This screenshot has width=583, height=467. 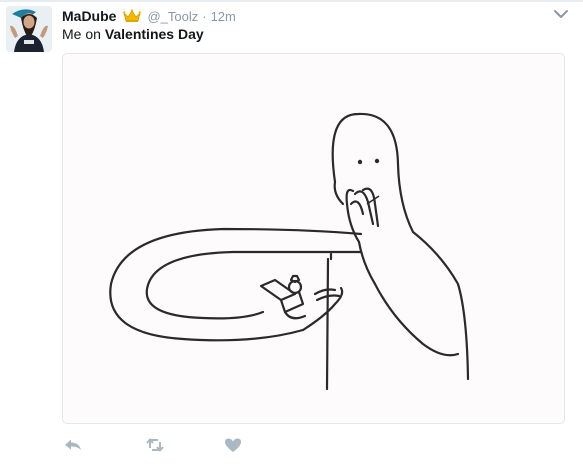 I want to click on crown-emoji-icon, so click(x=132, y=15).